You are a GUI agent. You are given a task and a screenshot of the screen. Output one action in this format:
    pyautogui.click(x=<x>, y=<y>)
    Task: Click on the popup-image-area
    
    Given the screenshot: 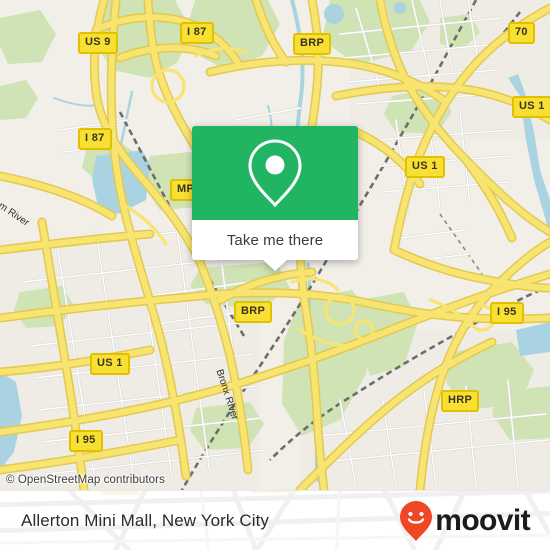 What is the action you would take?
    pyautogui.click(x=275, y=173)
    